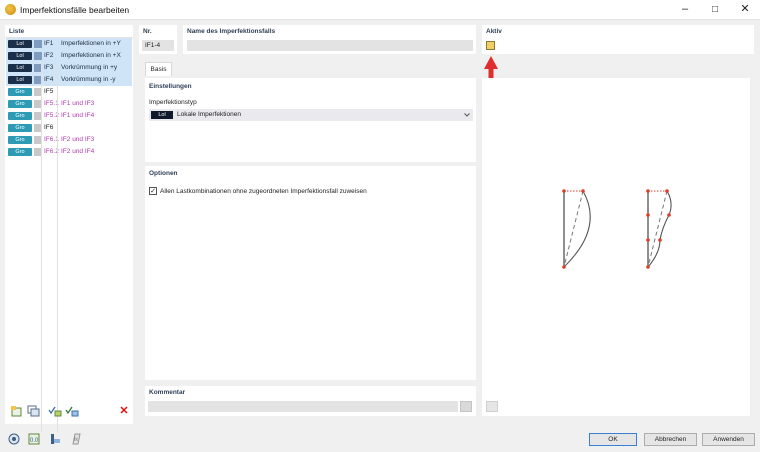  Describe the element at coordinates (173, 102) in the screenshot. I see `imperfection-type-label: Imperfektionstyp` at that location.